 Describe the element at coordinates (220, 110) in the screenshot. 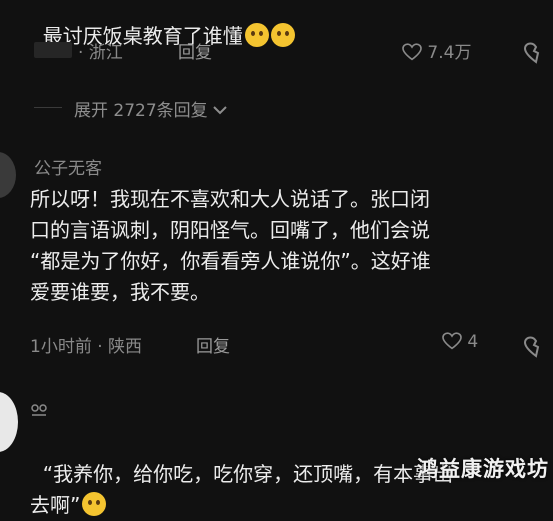

I see `chevron-down-icon` at that location.